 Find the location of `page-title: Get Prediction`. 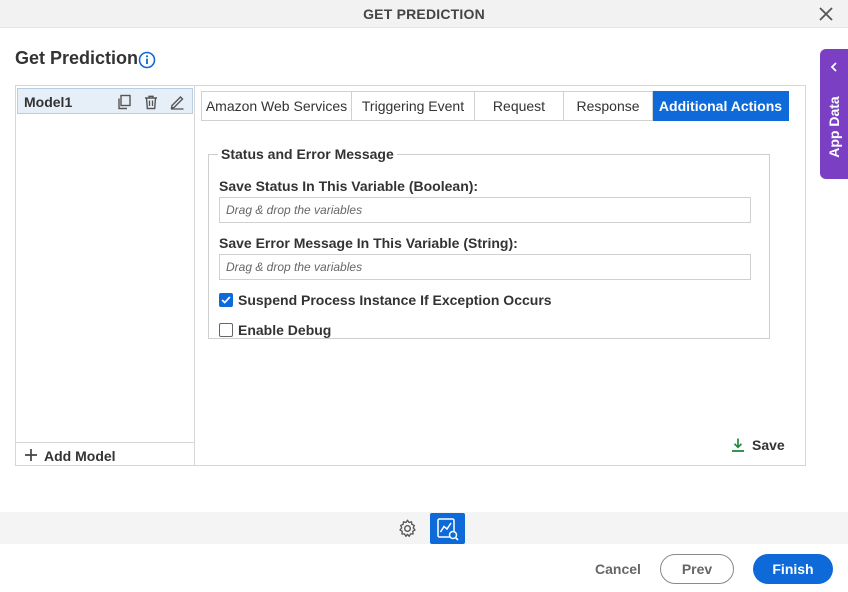

page-title: Get Prediction is located at coordinates (77, 58).